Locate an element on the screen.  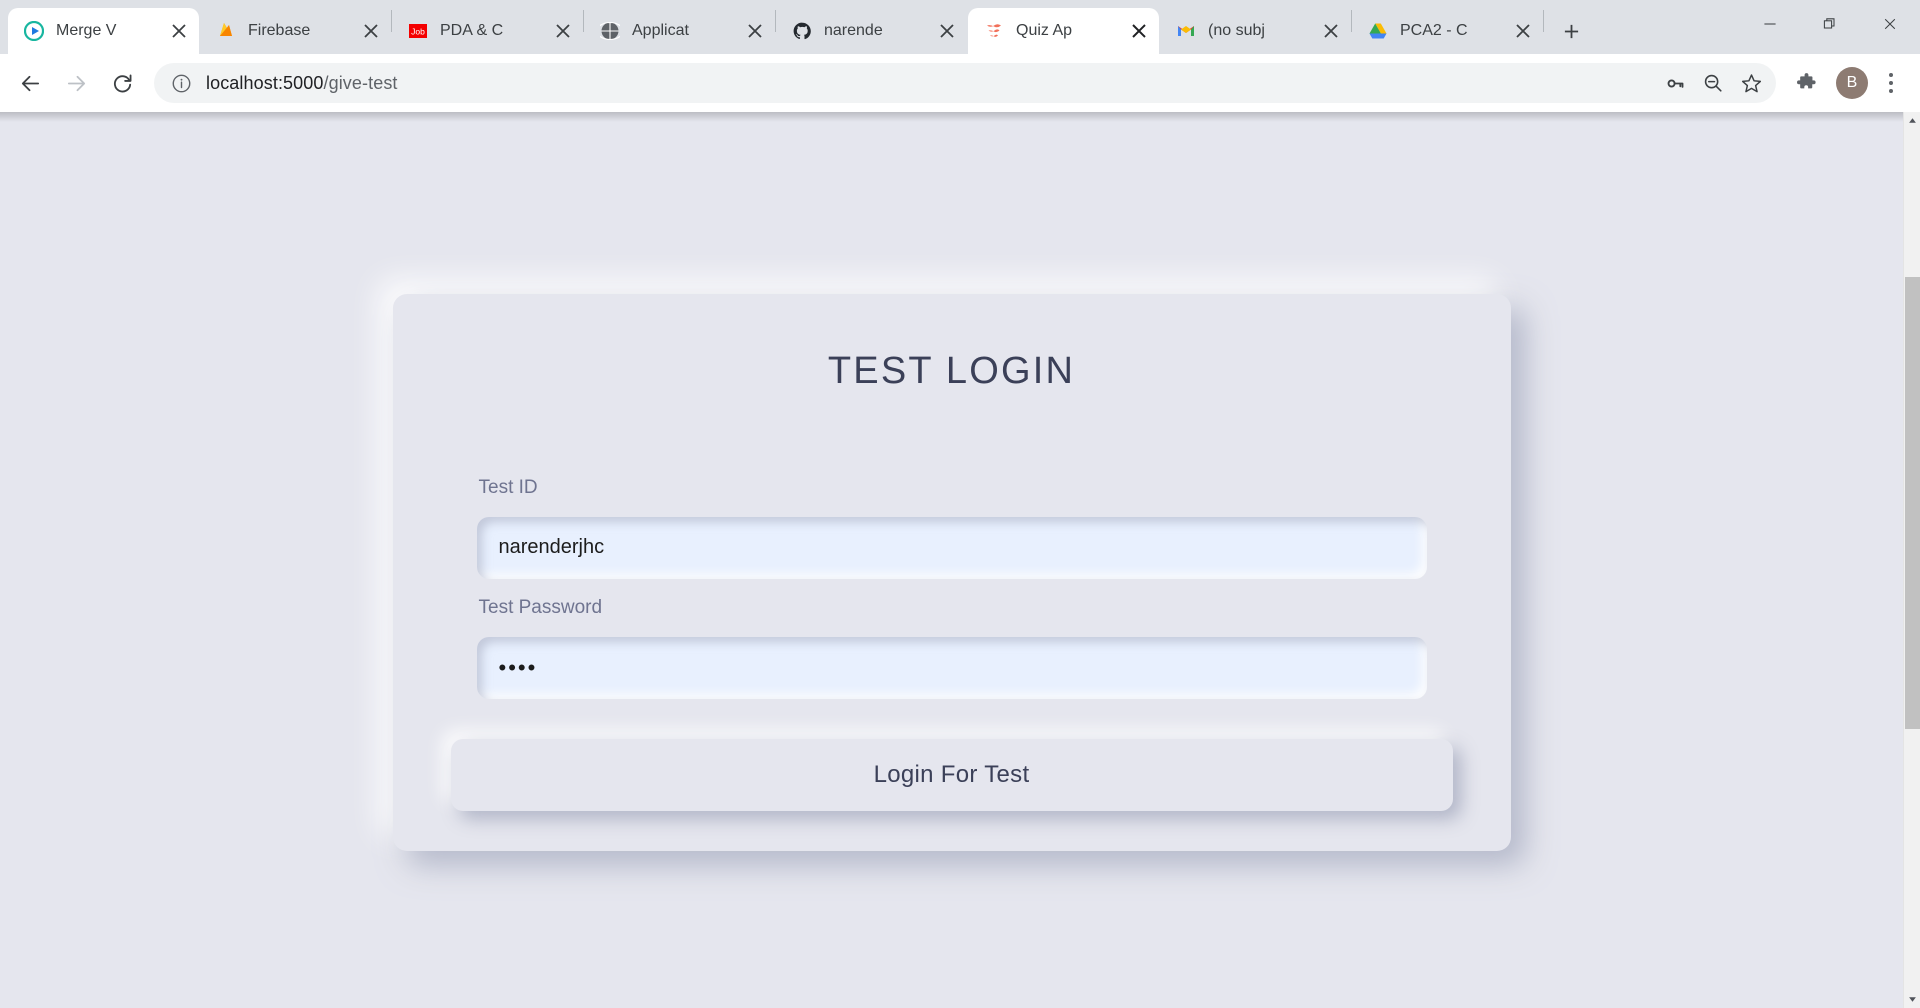
scrollbar-thumb is located at coordinates (1912, 503).